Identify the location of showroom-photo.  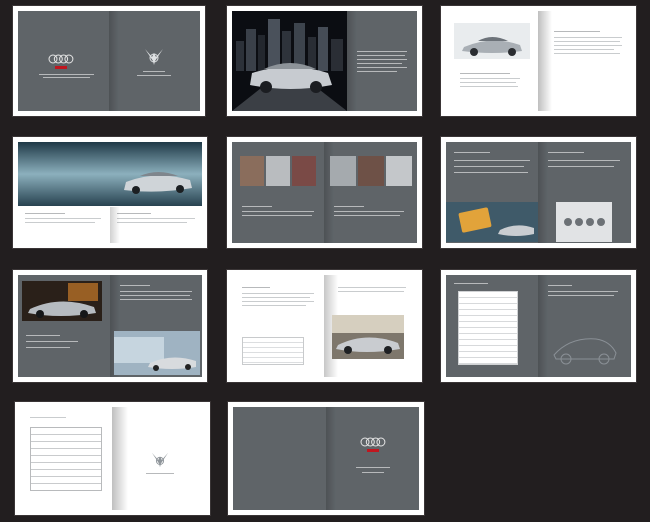
(157, 353).